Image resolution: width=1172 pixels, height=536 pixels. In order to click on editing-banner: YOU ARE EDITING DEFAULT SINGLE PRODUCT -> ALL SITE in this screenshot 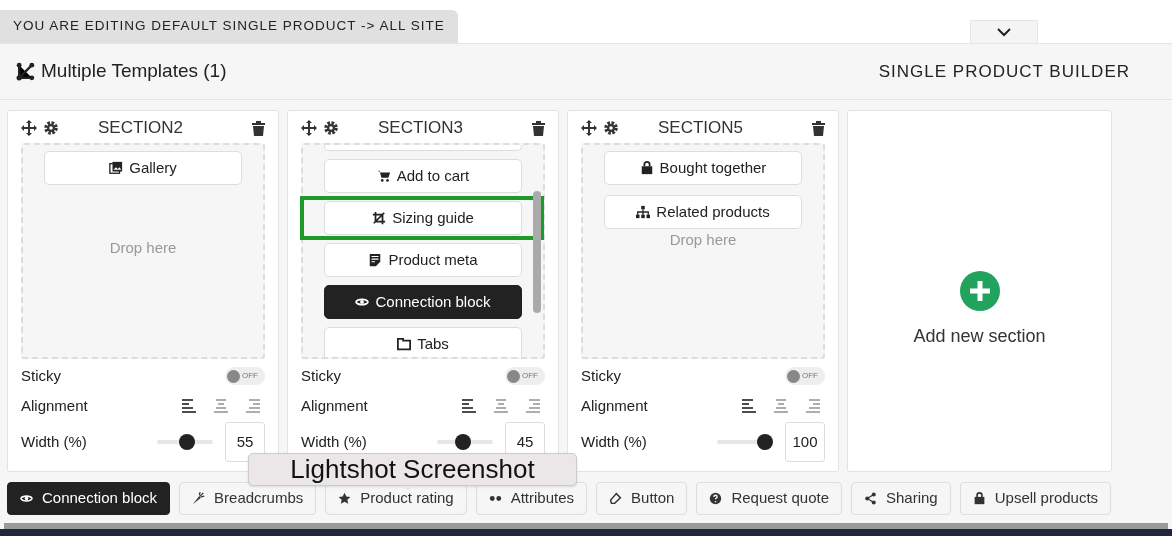, I will do `click(229, 26)`.